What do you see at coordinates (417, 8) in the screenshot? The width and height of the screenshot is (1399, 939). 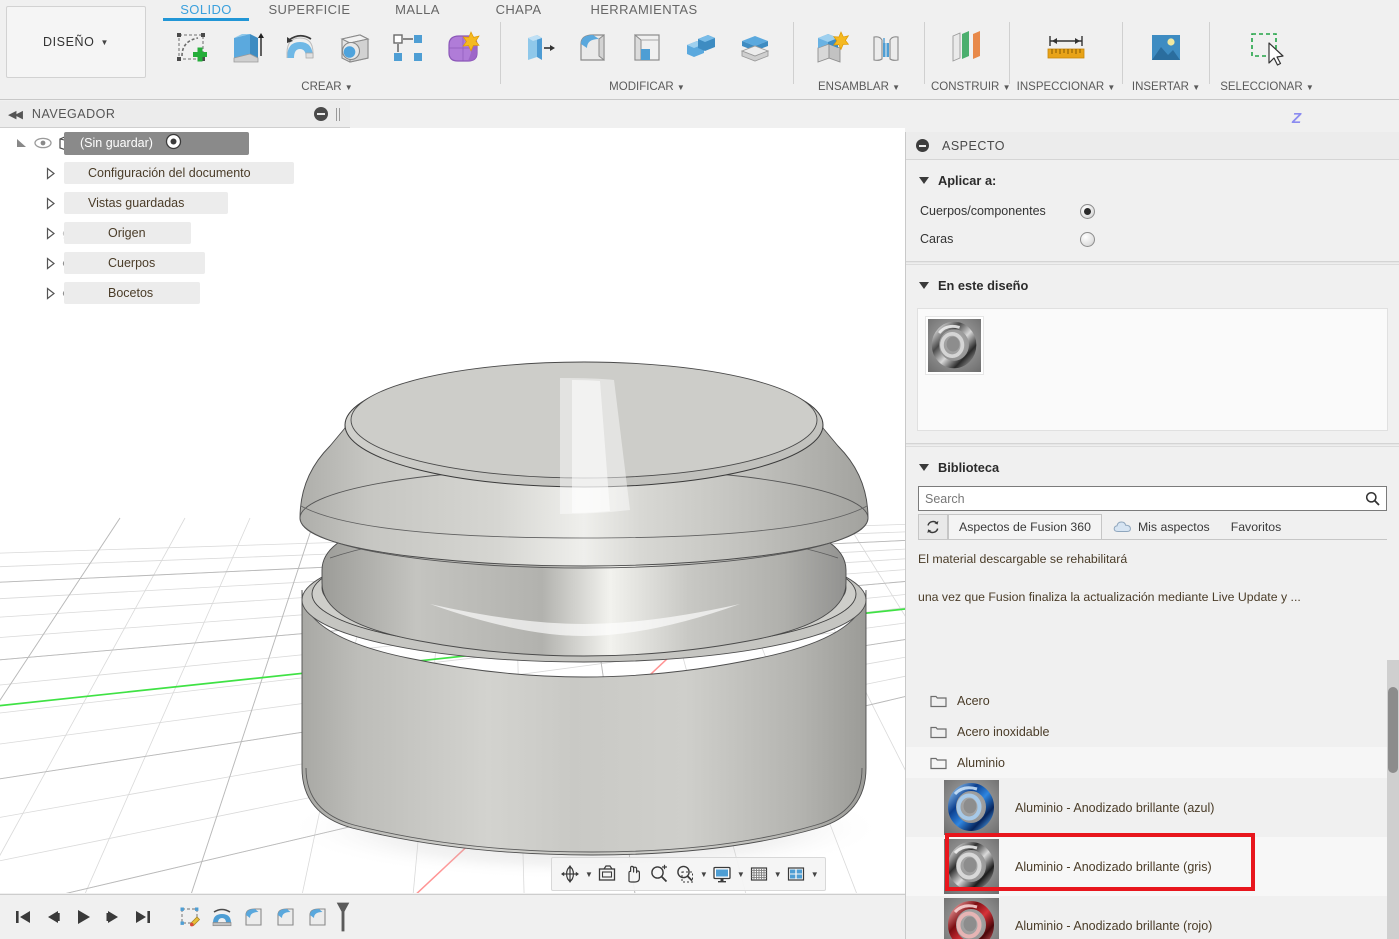 I see `tab-malla: MALLA` at bounding box center [417, 8].